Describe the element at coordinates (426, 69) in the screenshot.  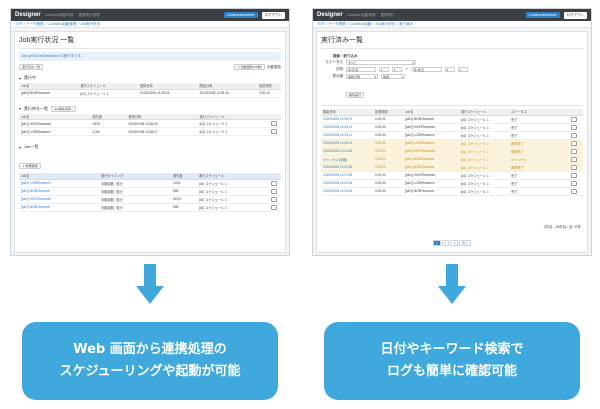
I see `date-to-input: 年/月/日` at that location.